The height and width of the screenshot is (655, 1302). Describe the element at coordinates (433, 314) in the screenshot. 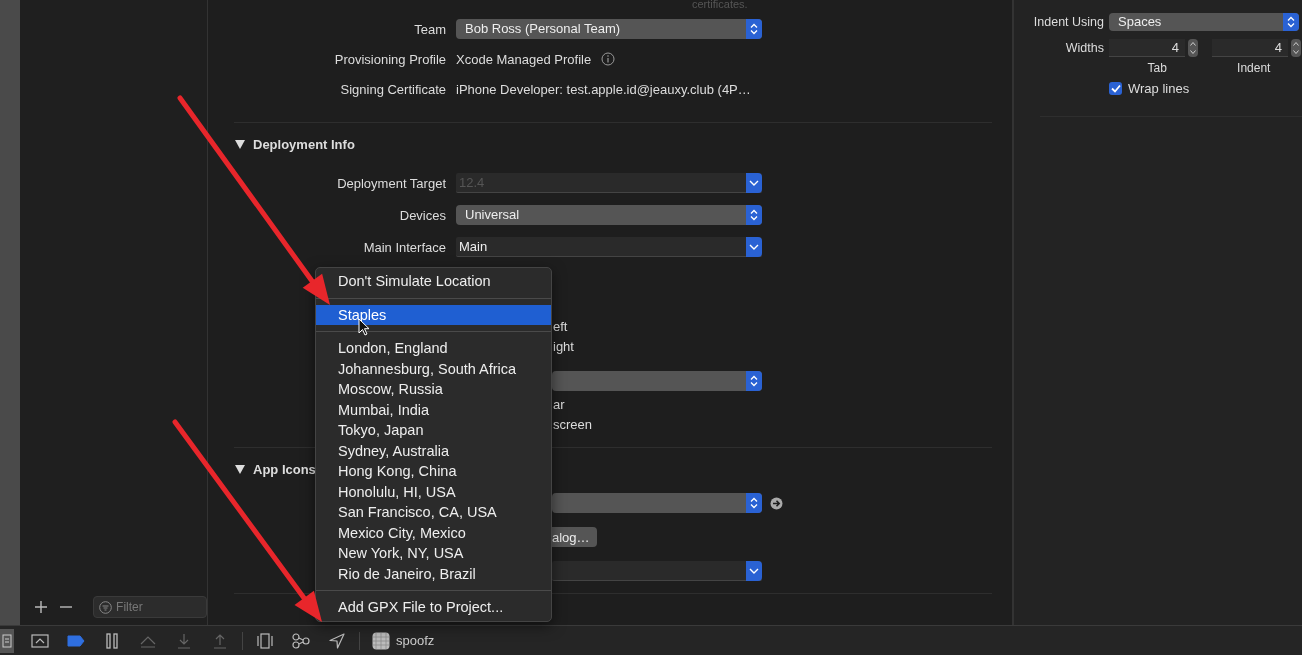

I see `menu-item: Staples` at that location.